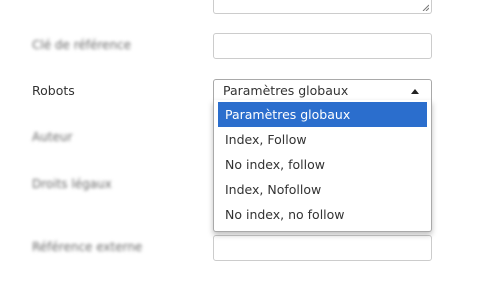  I want to click on robots-select: Paramètres globaux, so click(322, 90).